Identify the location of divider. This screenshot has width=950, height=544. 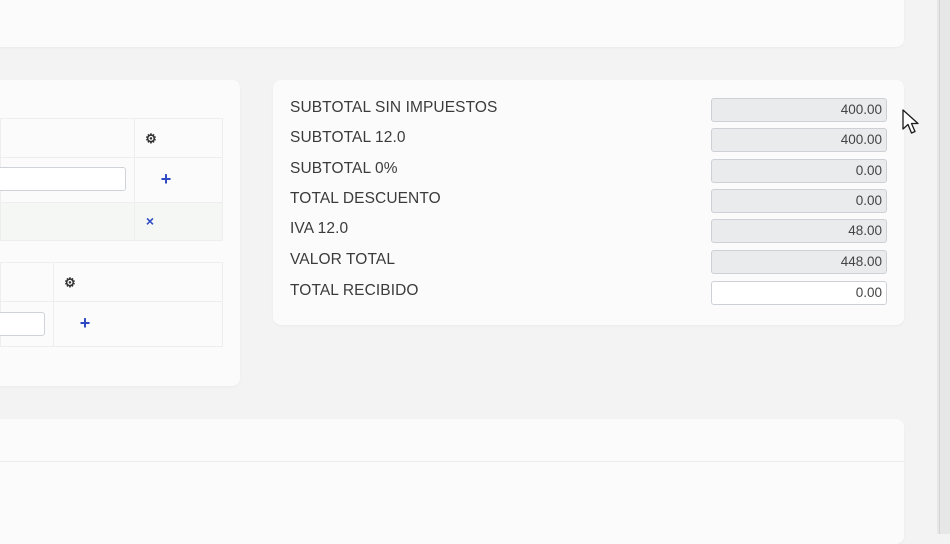
(452, 461).